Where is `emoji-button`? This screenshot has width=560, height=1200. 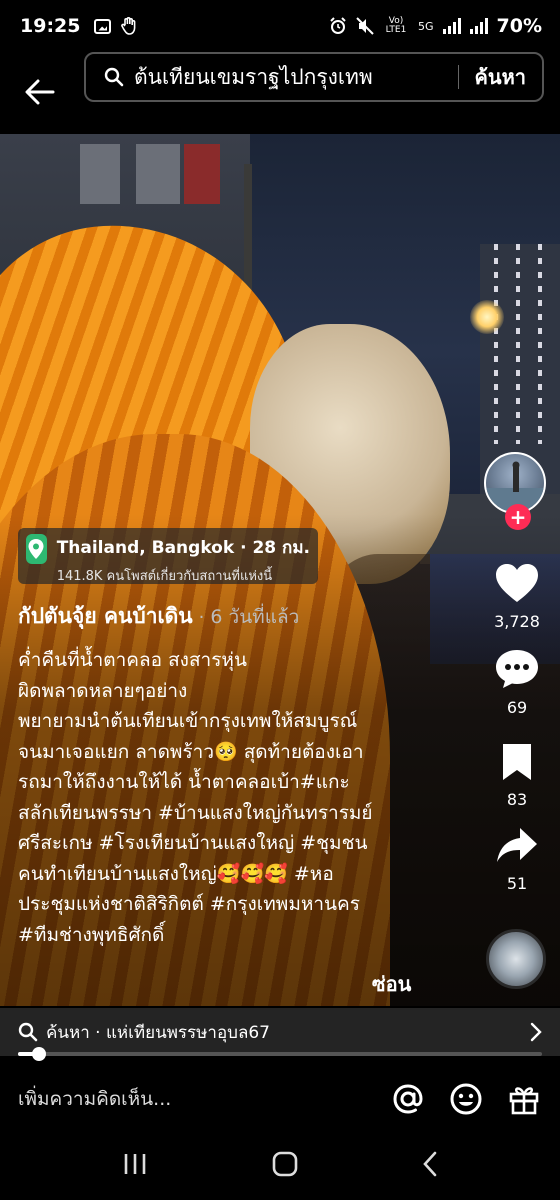
emoji-button is located at coordinates (466, 1099).